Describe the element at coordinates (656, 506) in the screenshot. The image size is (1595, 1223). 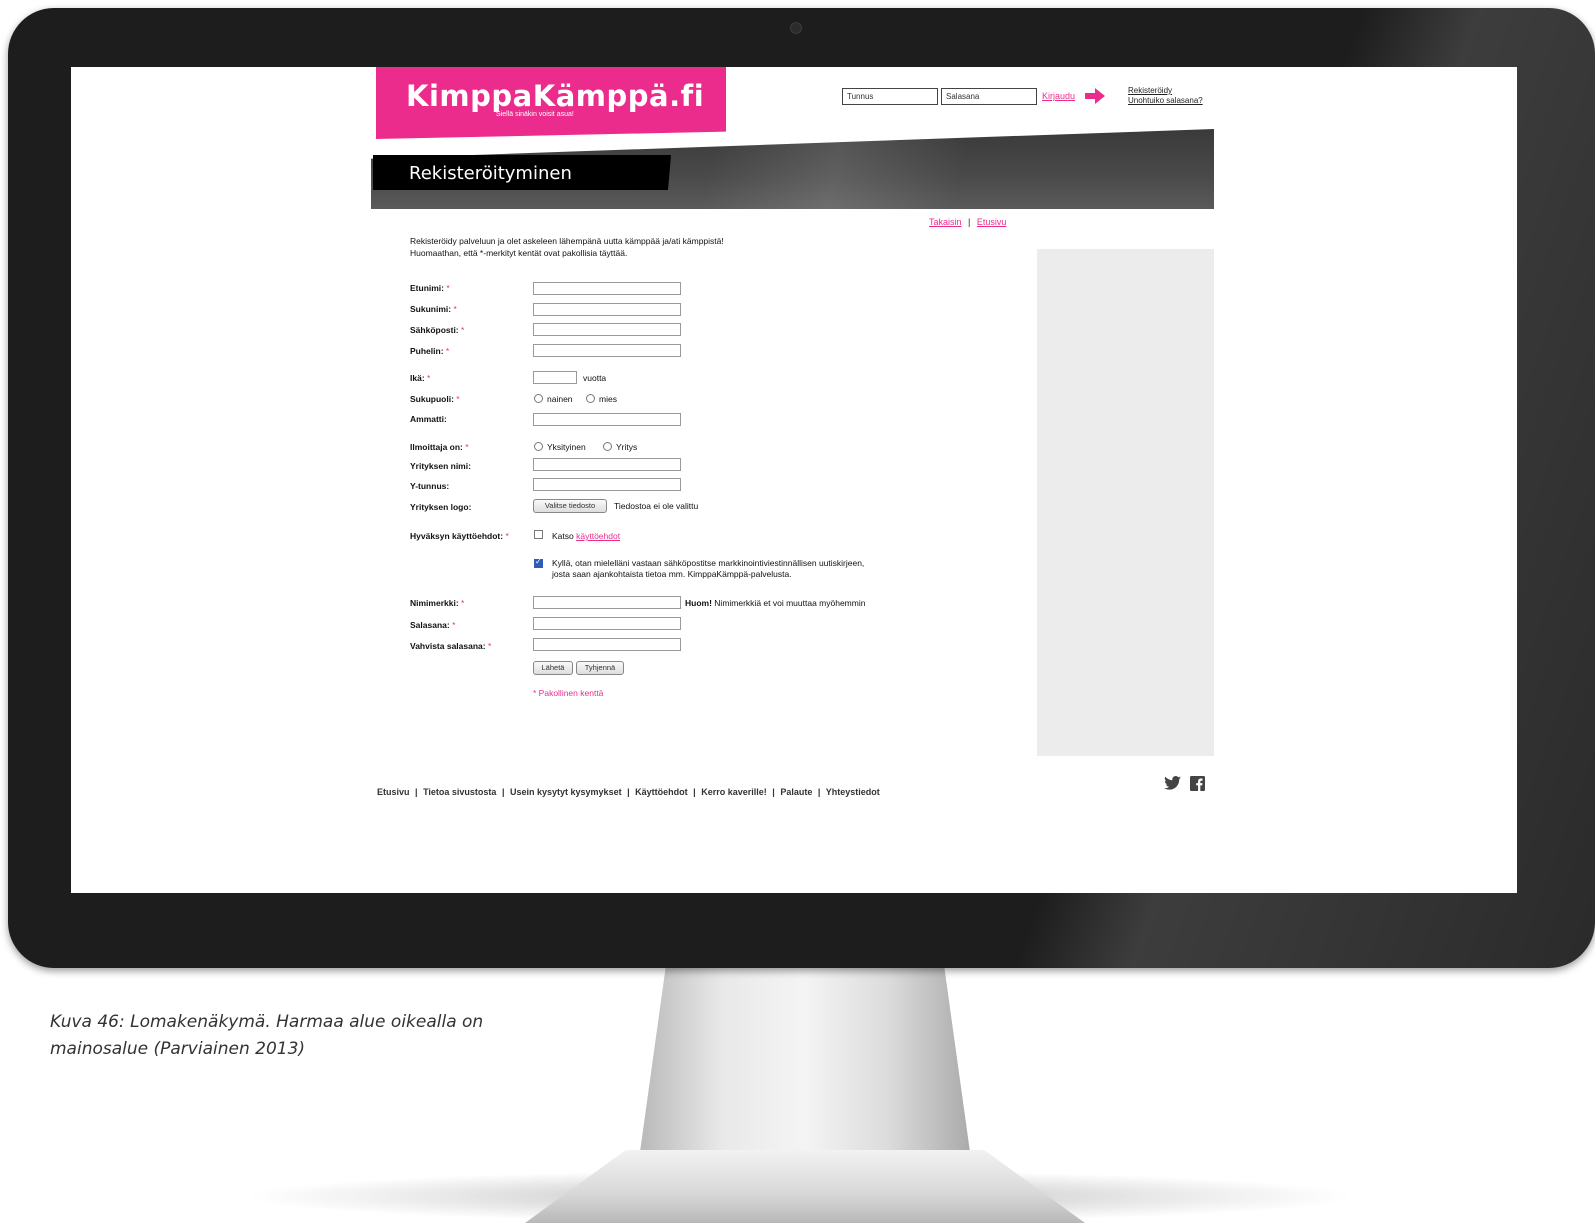
I see `no-file-text: Tiedostoa ei ole valittu` at that location.